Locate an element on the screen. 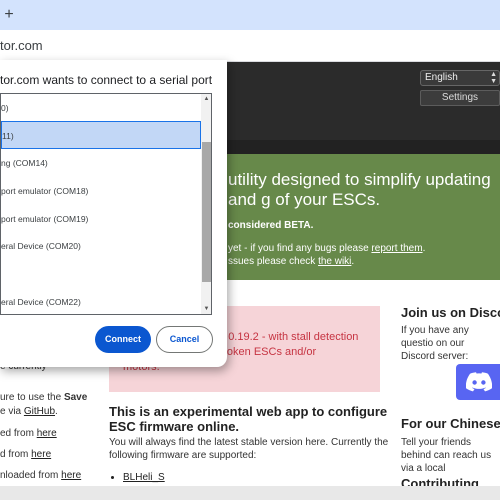  here1-link: here is located at coordinates (47, 433).